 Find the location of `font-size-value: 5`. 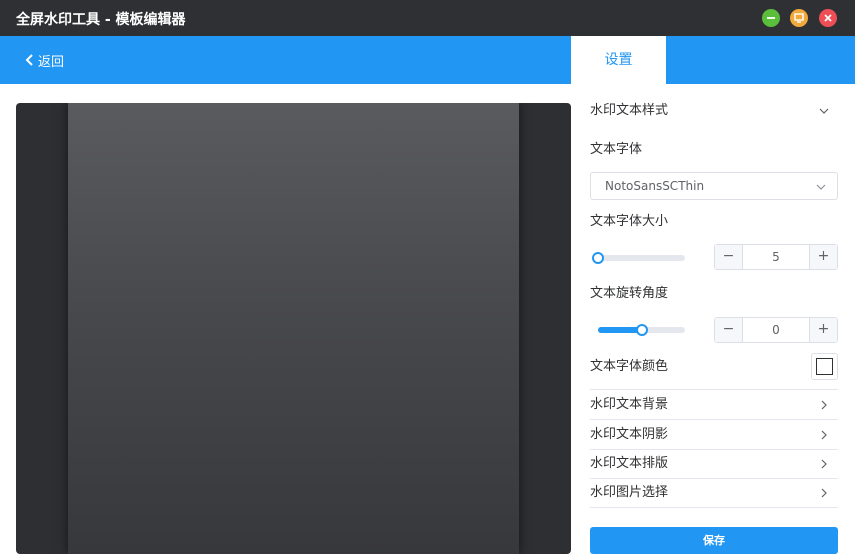

font-size-value: 5 is located at coordinates (776, 257).